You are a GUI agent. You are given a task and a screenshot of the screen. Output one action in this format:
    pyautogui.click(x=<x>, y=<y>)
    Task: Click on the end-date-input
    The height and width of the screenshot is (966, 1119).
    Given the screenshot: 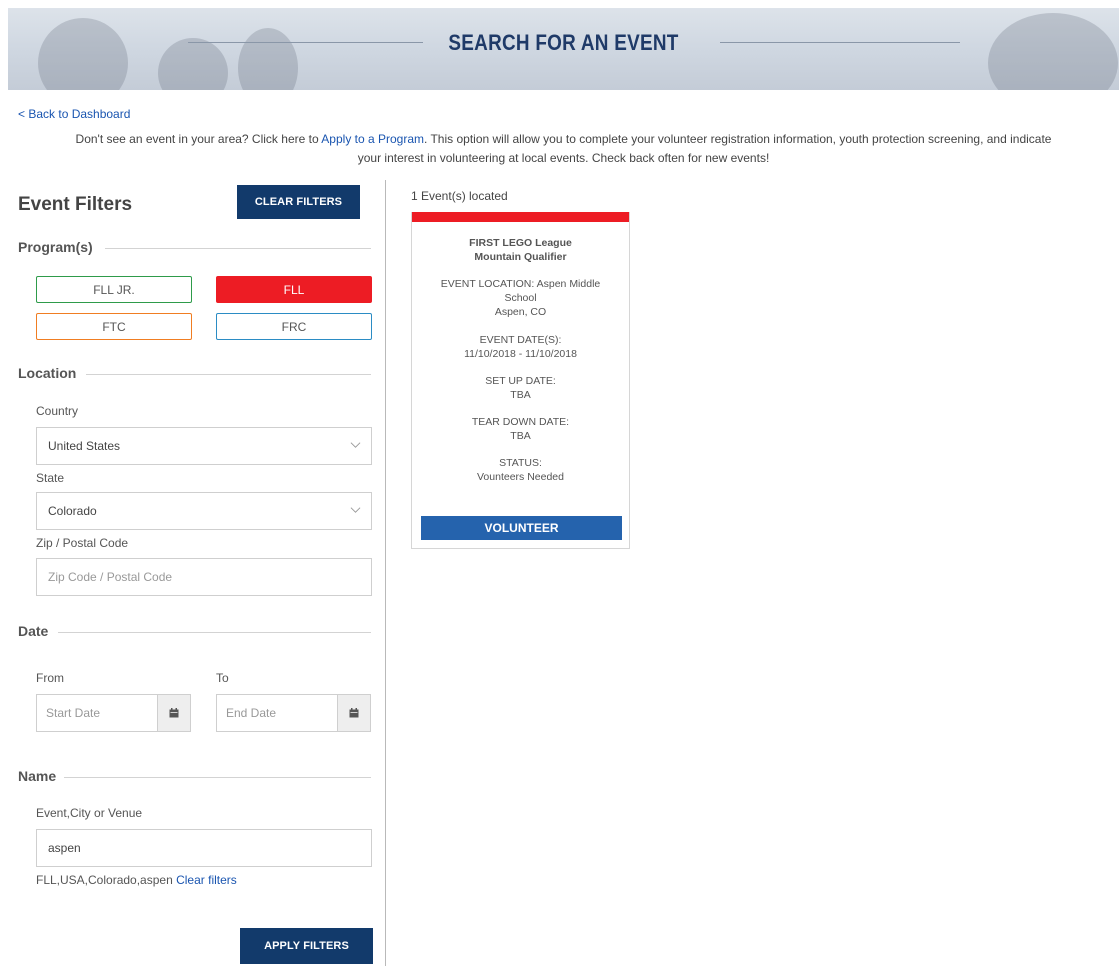 What is the action you would take?
    pyautogui.click(x=276, y=713)
    